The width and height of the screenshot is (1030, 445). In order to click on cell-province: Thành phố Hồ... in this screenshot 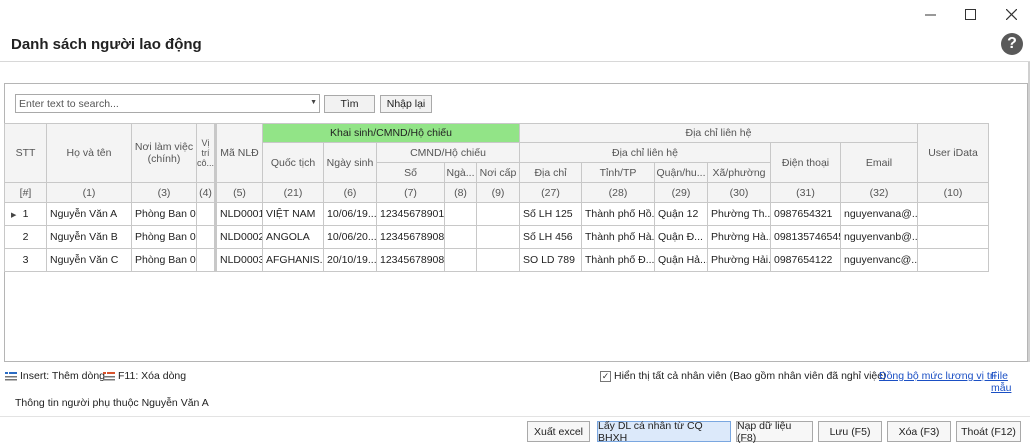, I will do `click(618, 214)`.